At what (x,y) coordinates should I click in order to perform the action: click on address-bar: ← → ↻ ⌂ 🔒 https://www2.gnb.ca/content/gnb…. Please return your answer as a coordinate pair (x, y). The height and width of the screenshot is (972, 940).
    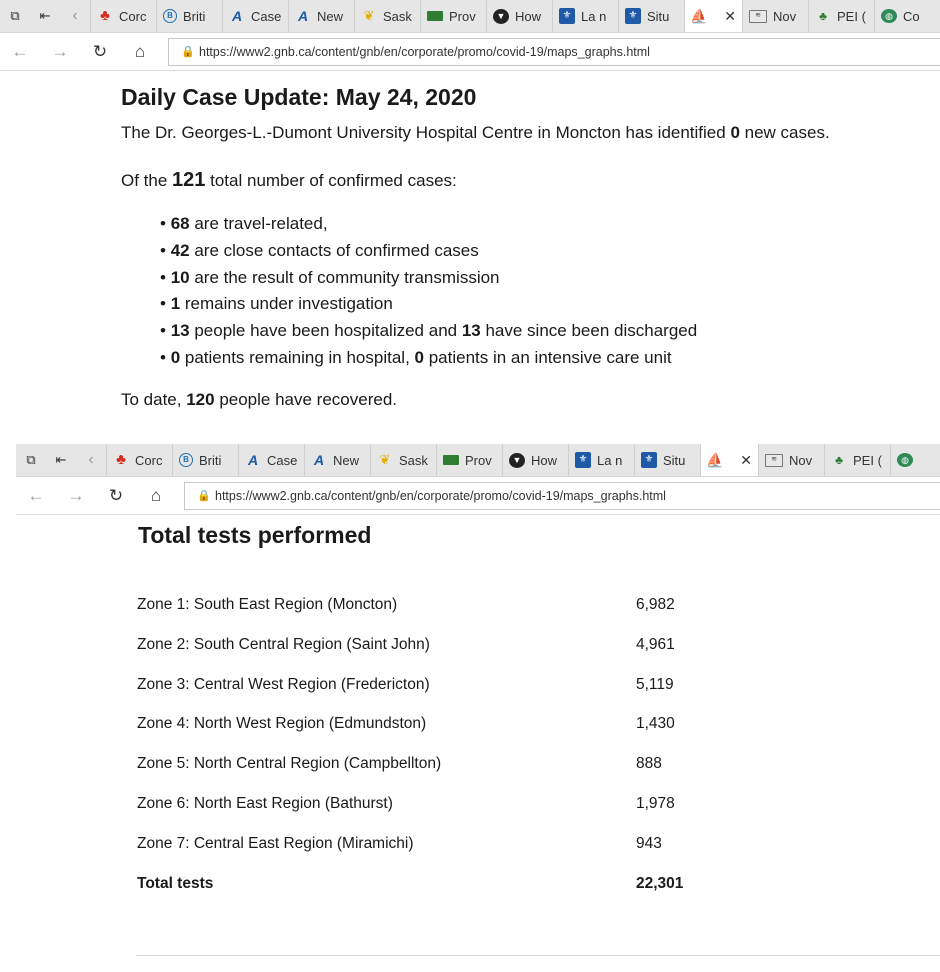
    Looking at the image, I should click on (470, 52).